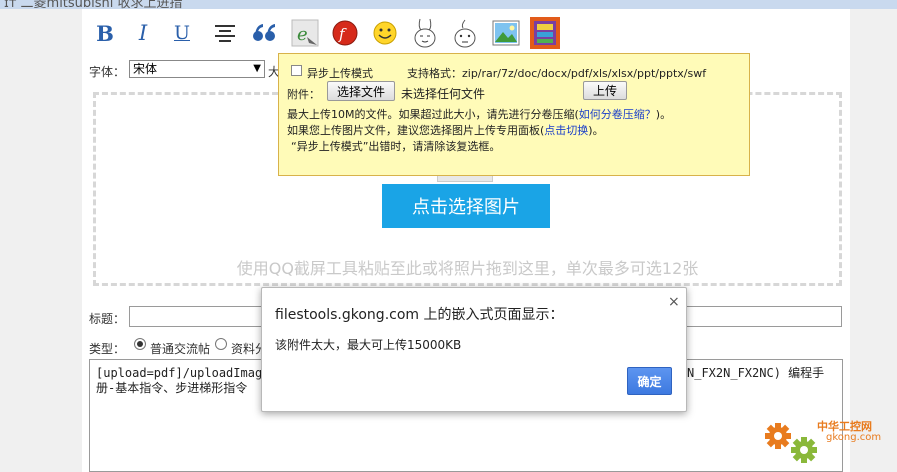 This screenshot has width=897, height=472. Describe the element at coordinates (107, 319) in the screenshot. I see `title-label: 标题：` at that location.